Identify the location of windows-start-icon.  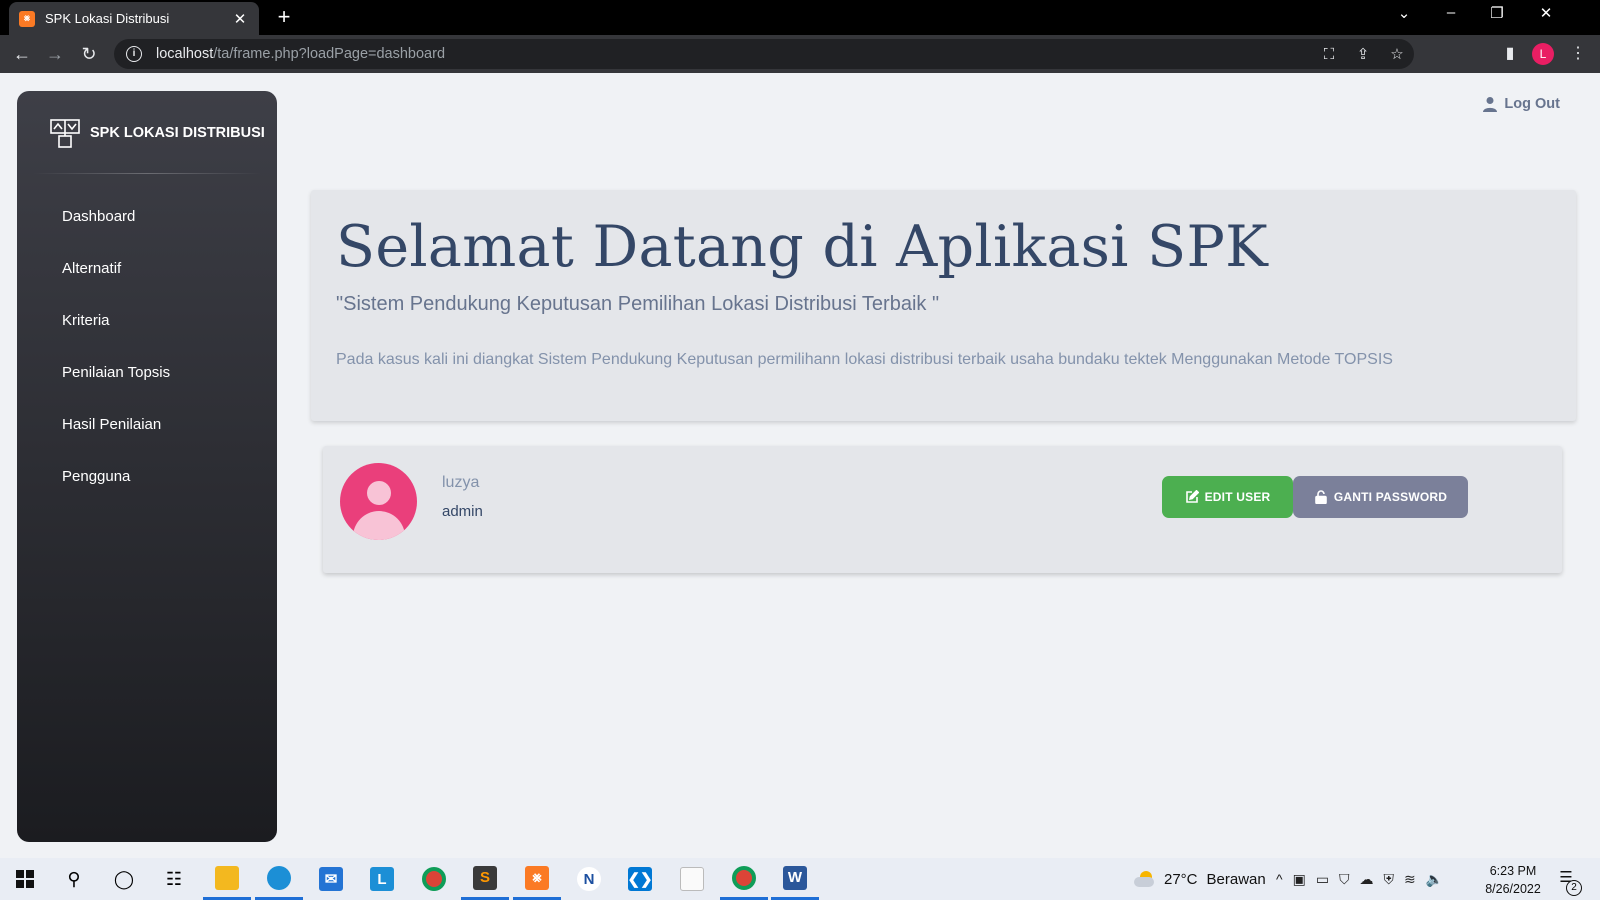
(25, 879).